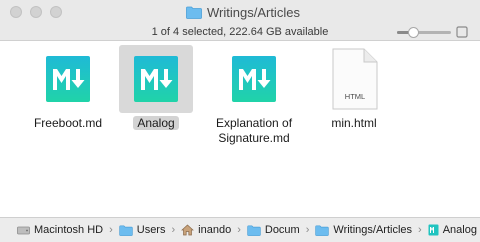 The width and height of the screenshot is (480, 242). I want to click on status-bar: 1 of 4 selected, 222.64 GB available, so click(240, 32).